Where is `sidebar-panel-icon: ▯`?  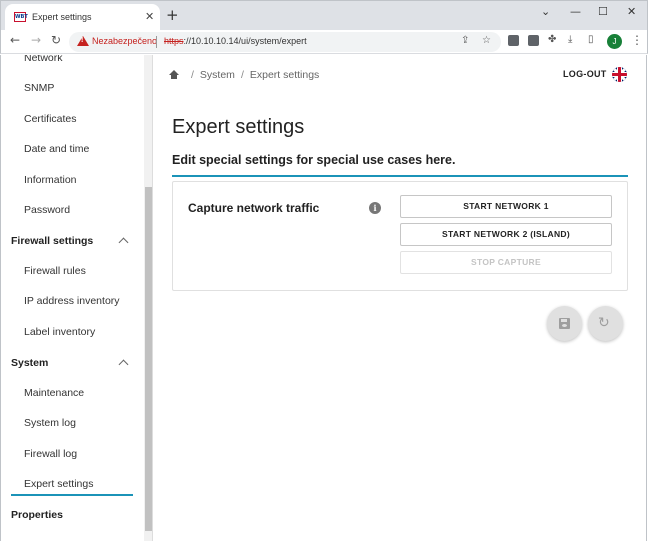
sidebar-panel-icon: ▯ is located at coordinates (591, 39).